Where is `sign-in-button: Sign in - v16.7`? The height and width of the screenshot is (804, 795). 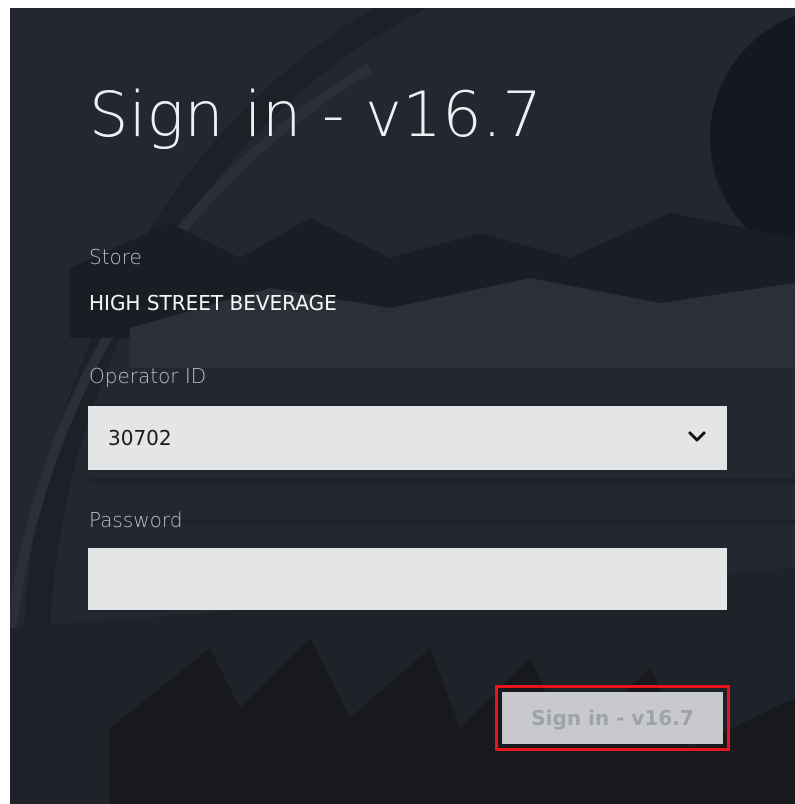
sign-in-button: Sign in - v16.7 is located at coordinates (612, 718).